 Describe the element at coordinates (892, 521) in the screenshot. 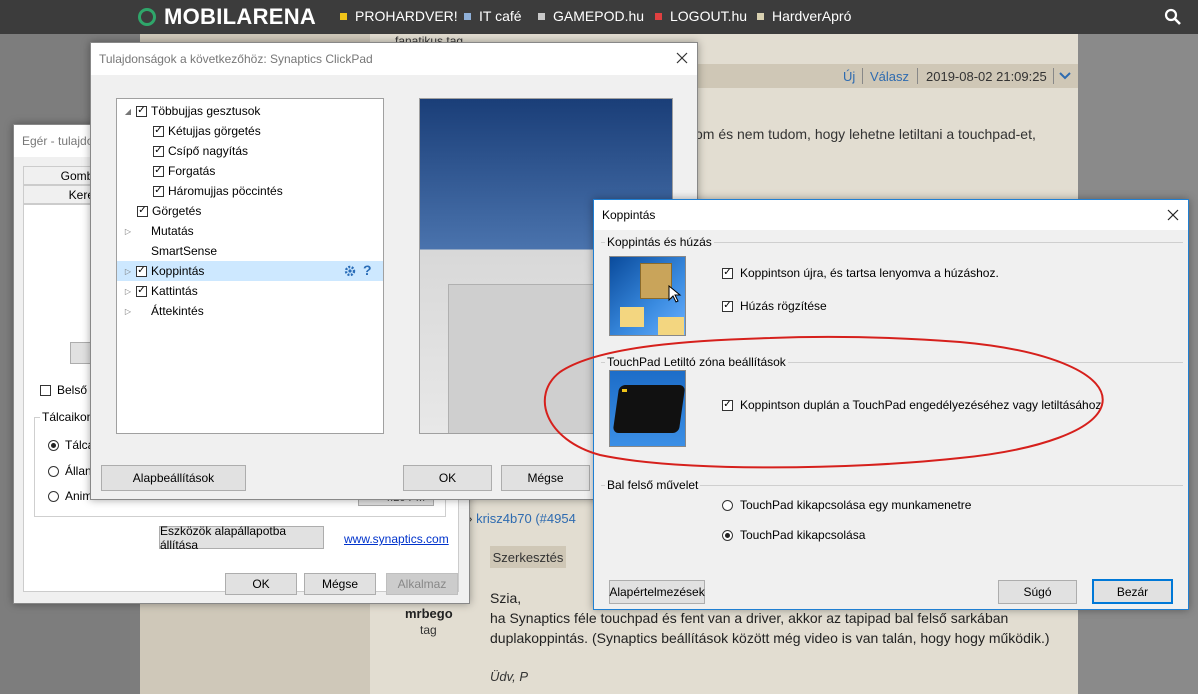

I see `top-left-action-group` at that location.